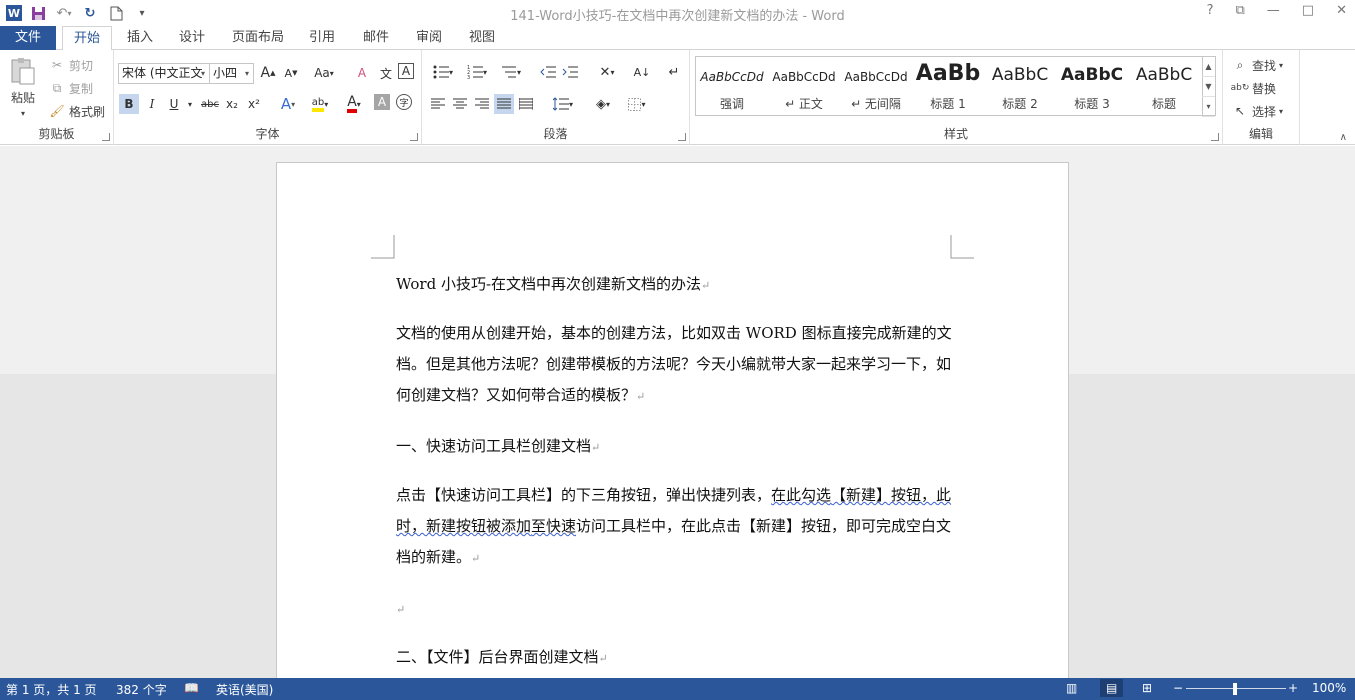 Image resolution: width=1355 pixels, height=700 pixels. Describe the element at coordinates (190, 104) in the screenshot. I see `underline-dropdown: ▾` at that location.